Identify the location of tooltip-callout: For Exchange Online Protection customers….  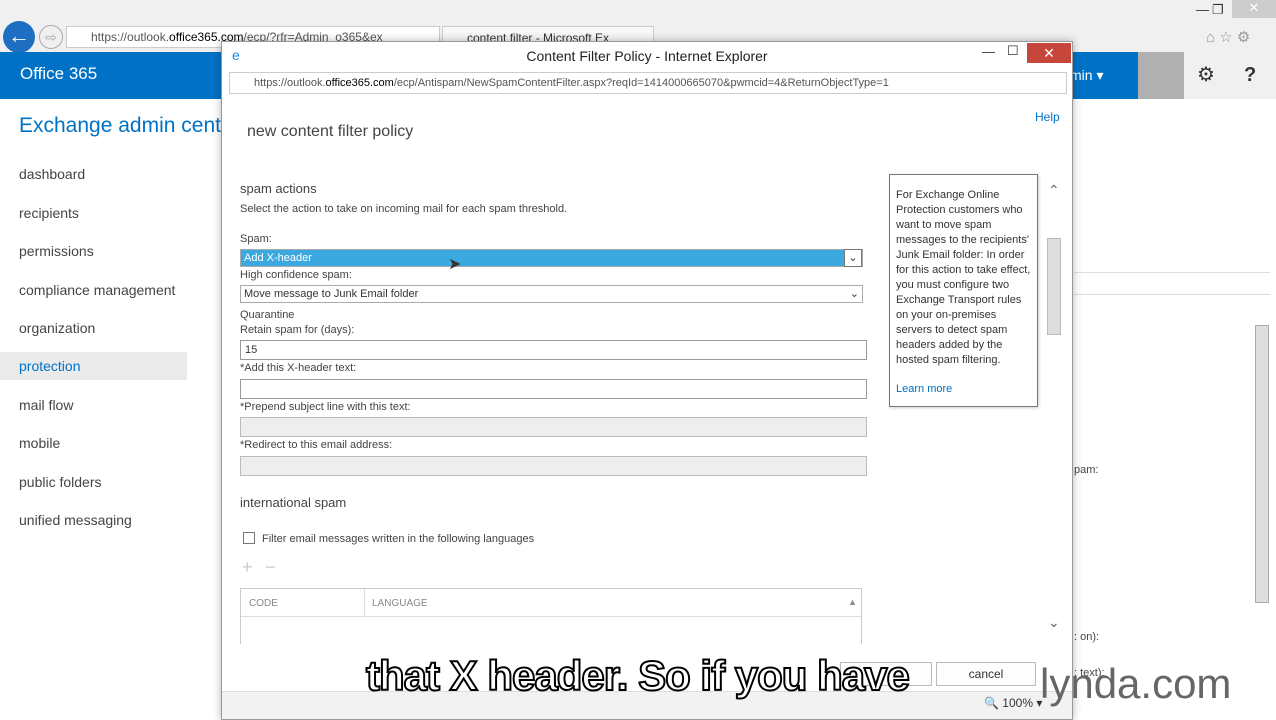
(963, 290).